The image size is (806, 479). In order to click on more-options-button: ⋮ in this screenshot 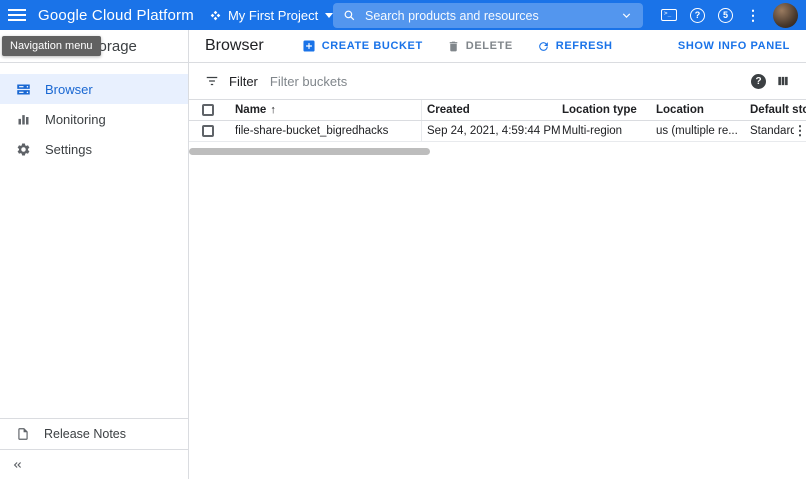, I will do `click(753, 15)`.